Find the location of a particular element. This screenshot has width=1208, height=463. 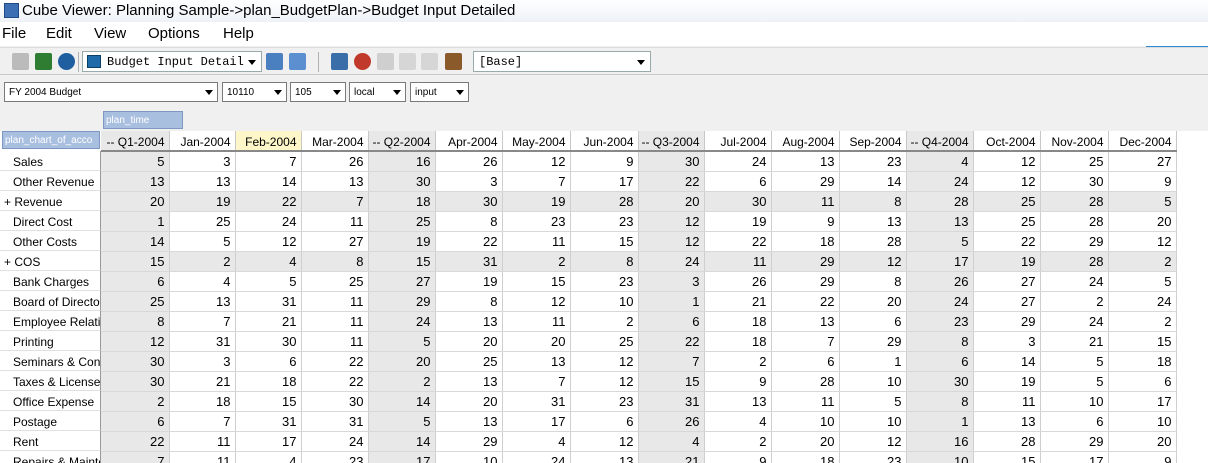

row-header: + Revenue is located at coordinates (50, 201).